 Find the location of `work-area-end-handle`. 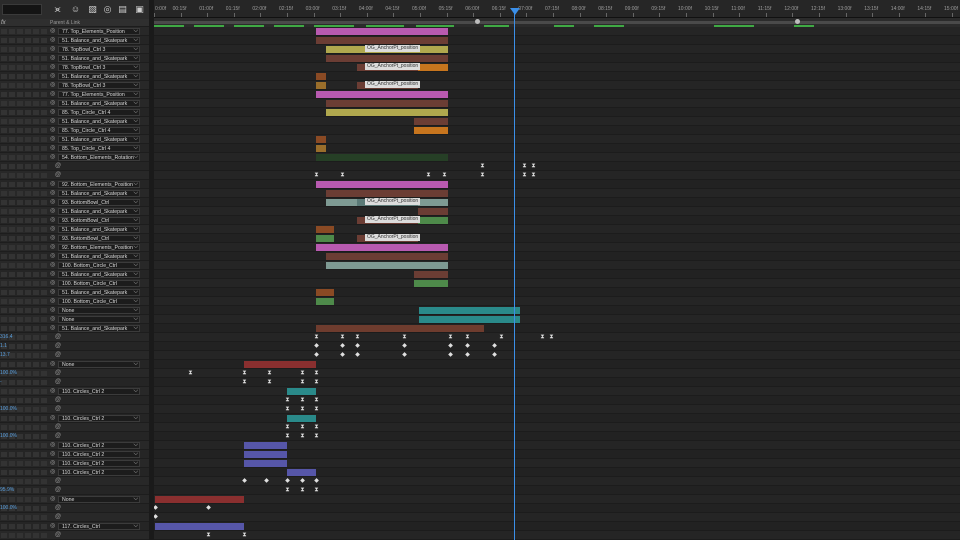

work-area-end-handle is located at coordinates (477, 21).